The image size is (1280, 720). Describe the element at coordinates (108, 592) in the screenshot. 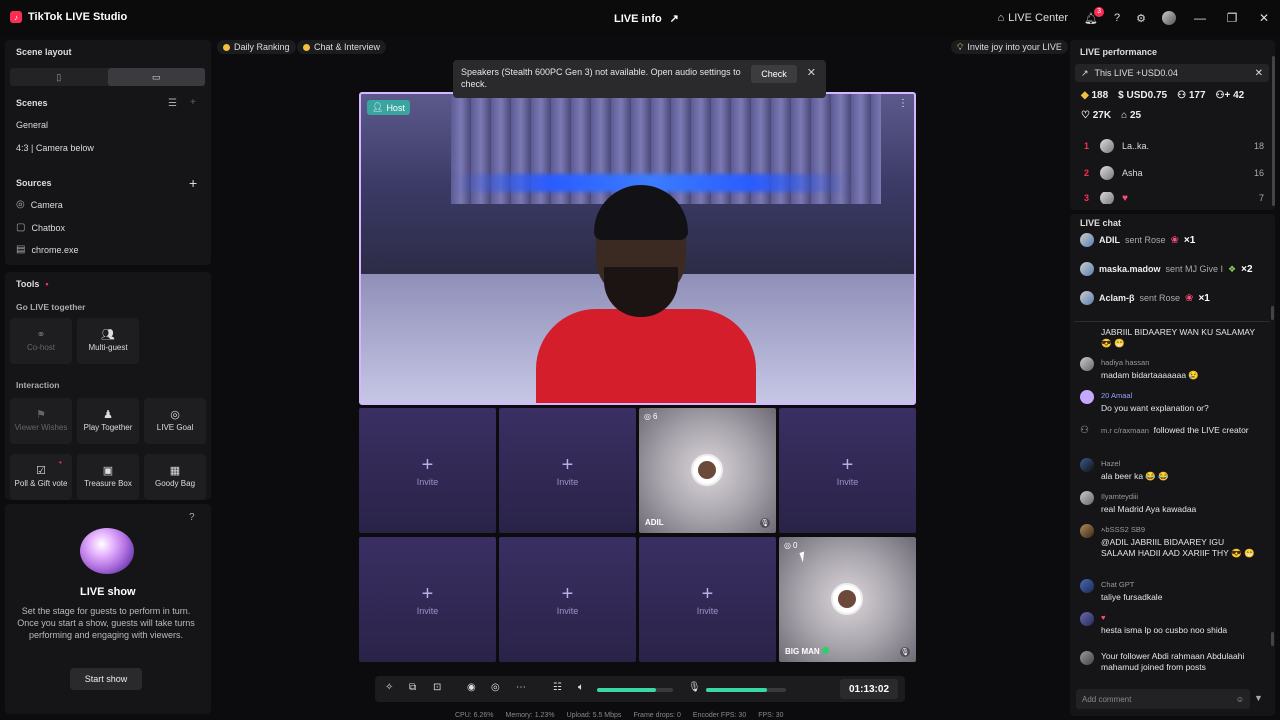

I see `live-show-title: LIVE show` at that location.